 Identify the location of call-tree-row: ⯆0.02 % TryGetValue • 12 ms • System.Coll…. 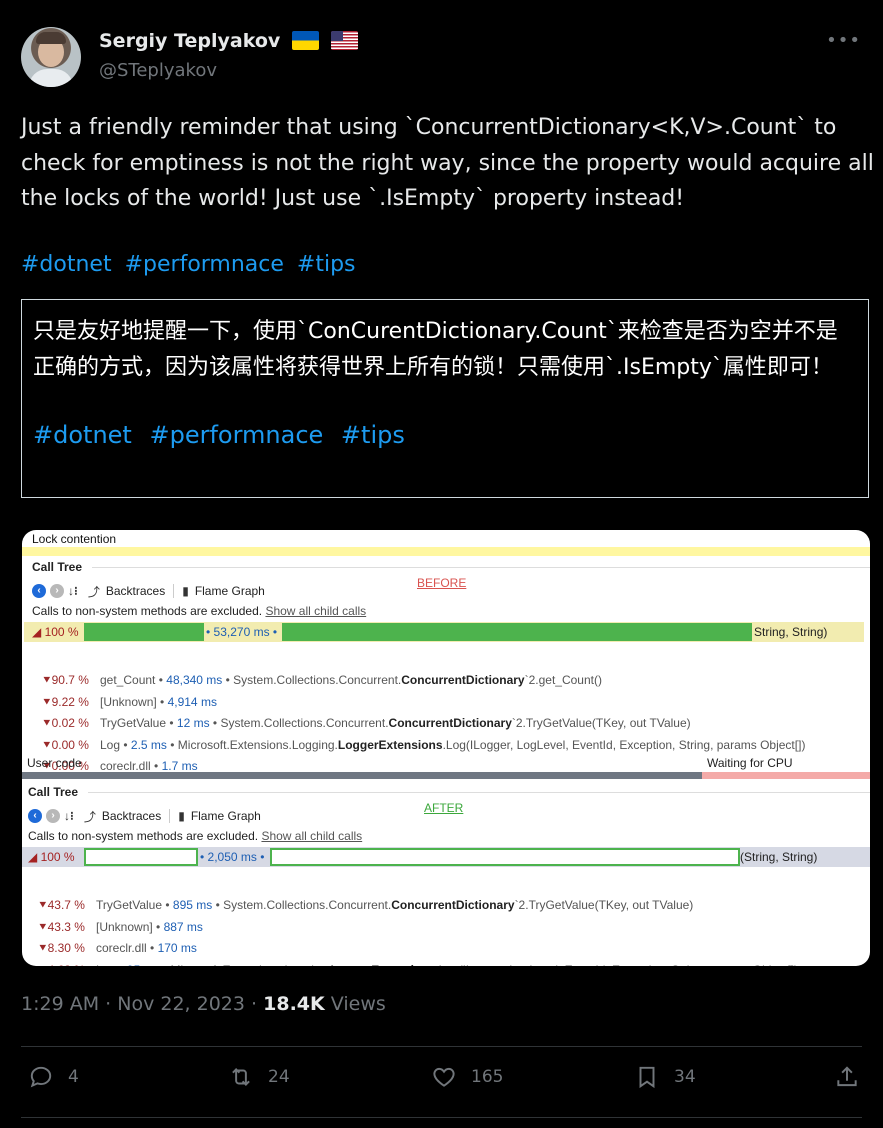
(366, 723).